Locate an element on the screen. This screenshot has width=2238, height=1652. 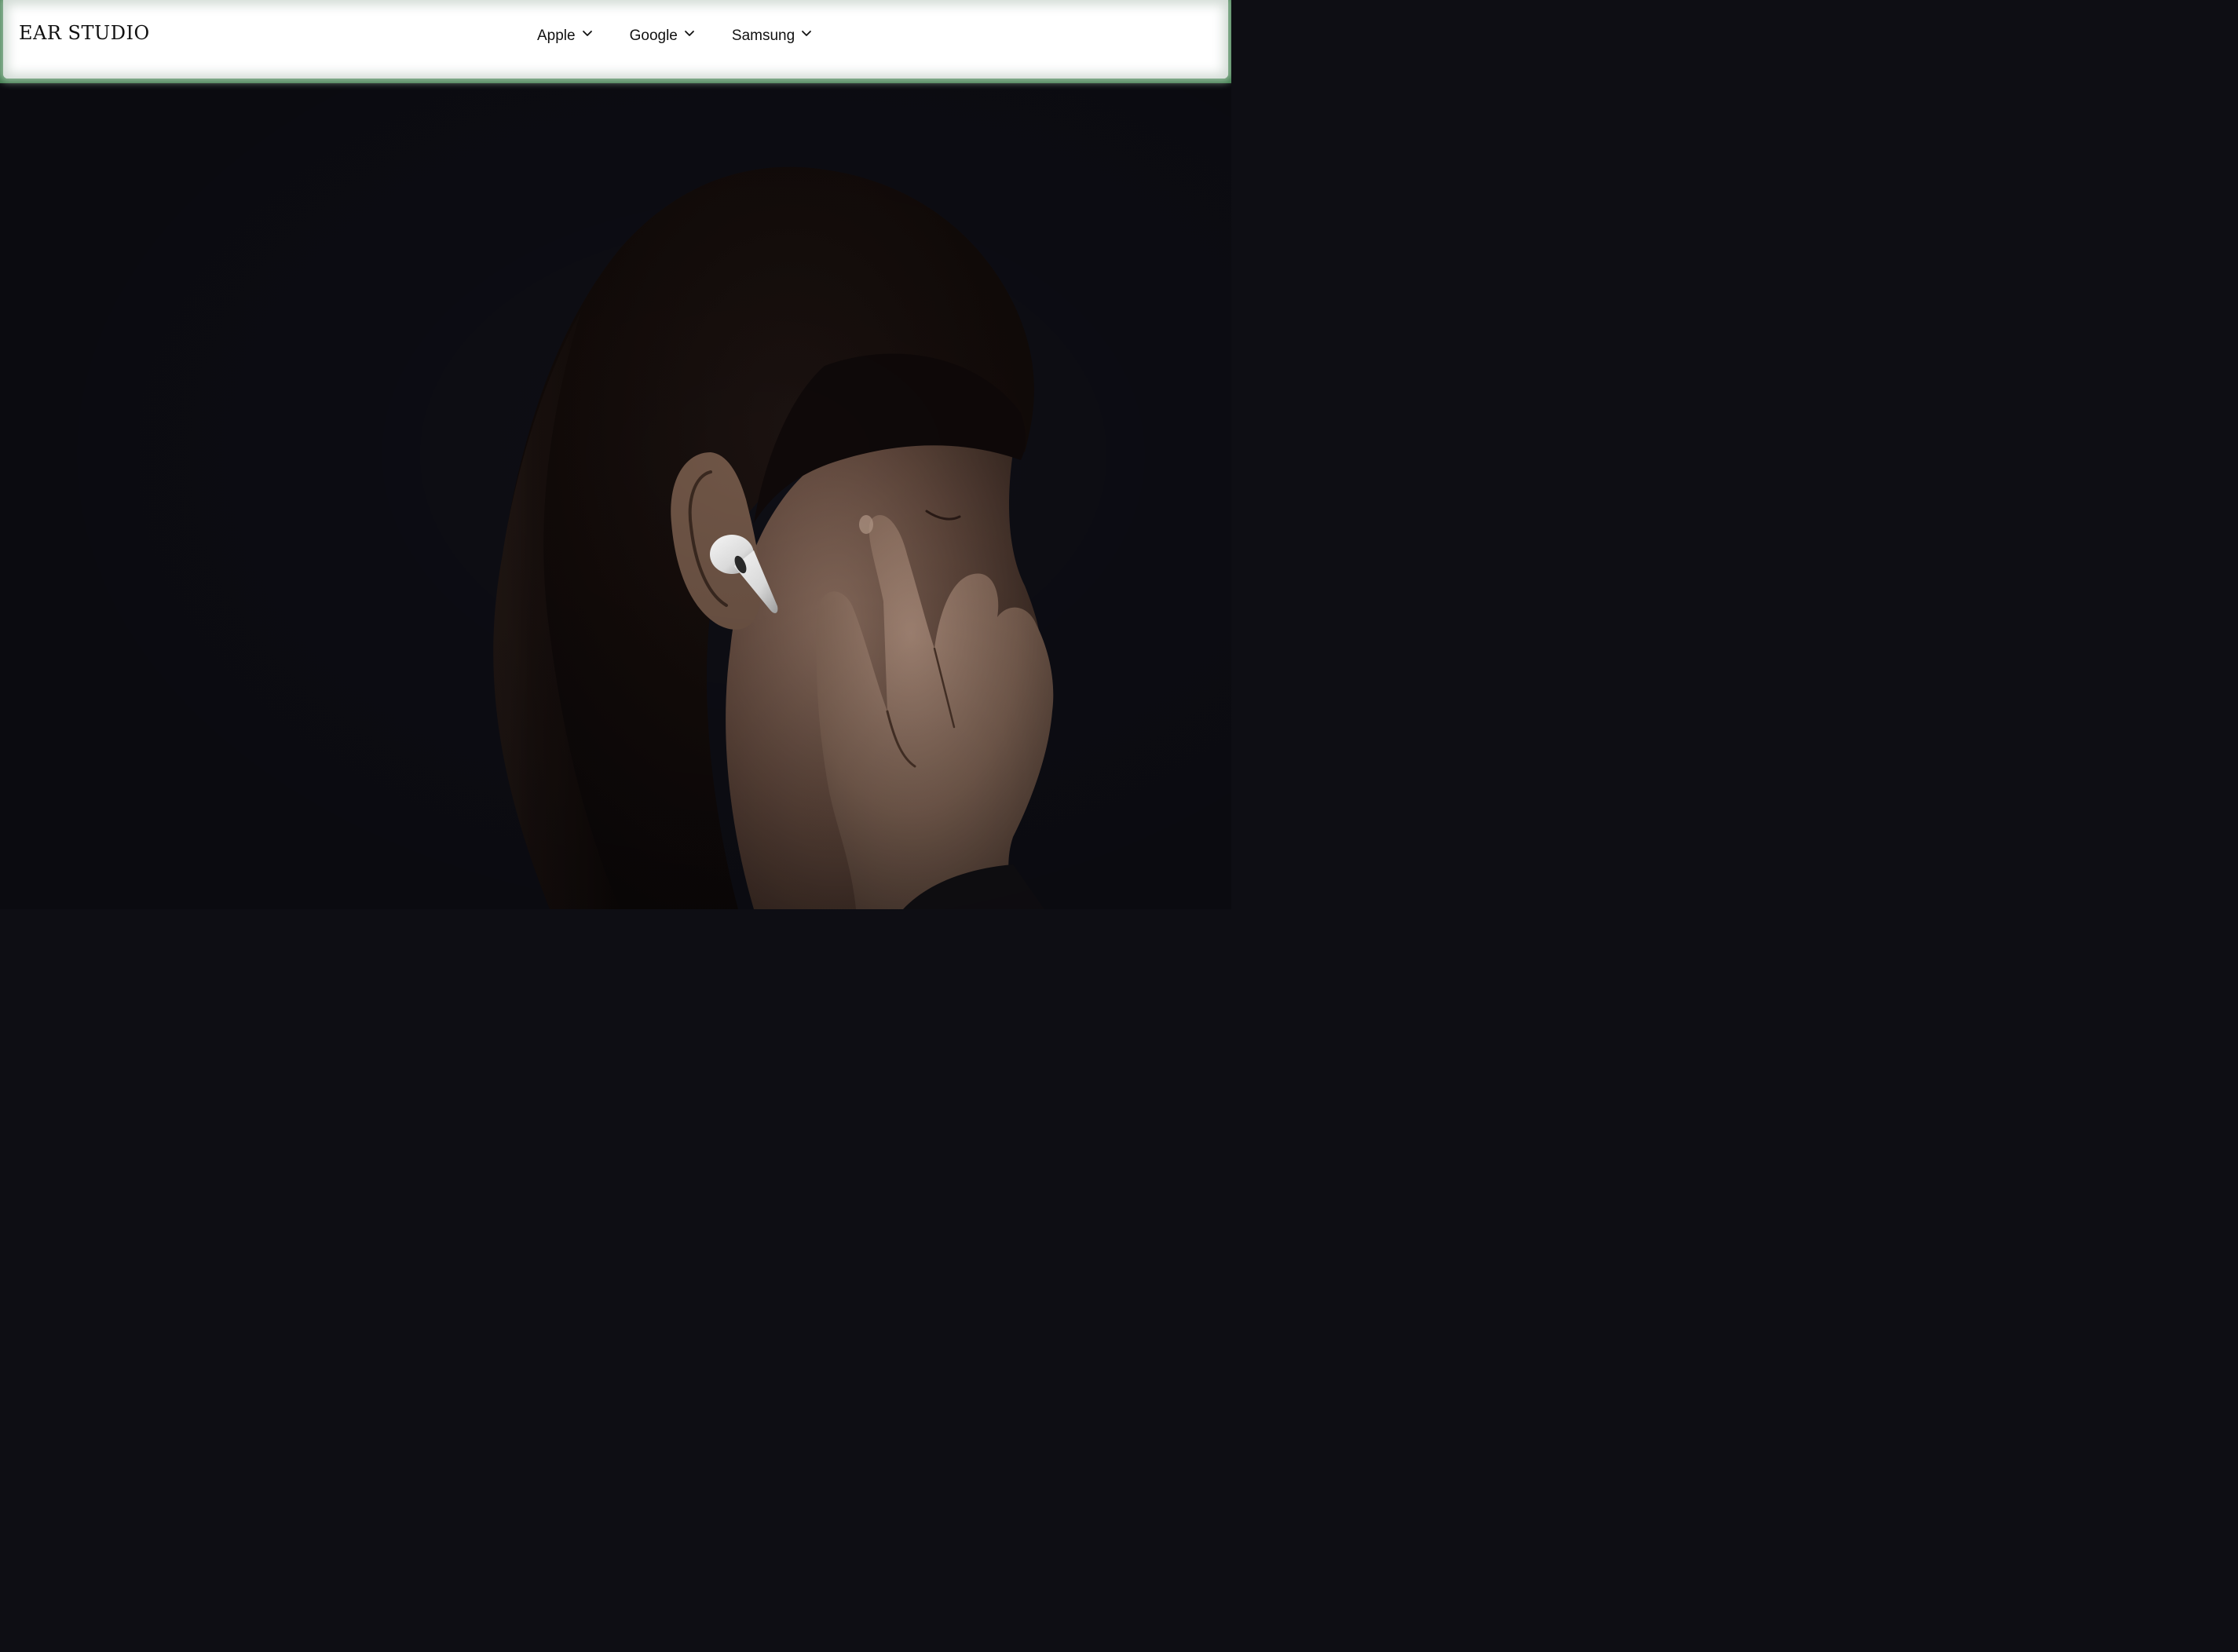
site-logo: EAR STUDIO is located at coordinates (84, 33).